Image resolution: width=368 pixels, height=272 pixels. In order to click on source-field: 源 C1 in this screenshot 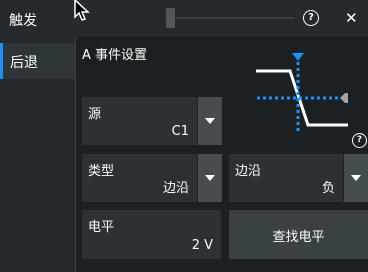, I will do `click(139, 121)`.